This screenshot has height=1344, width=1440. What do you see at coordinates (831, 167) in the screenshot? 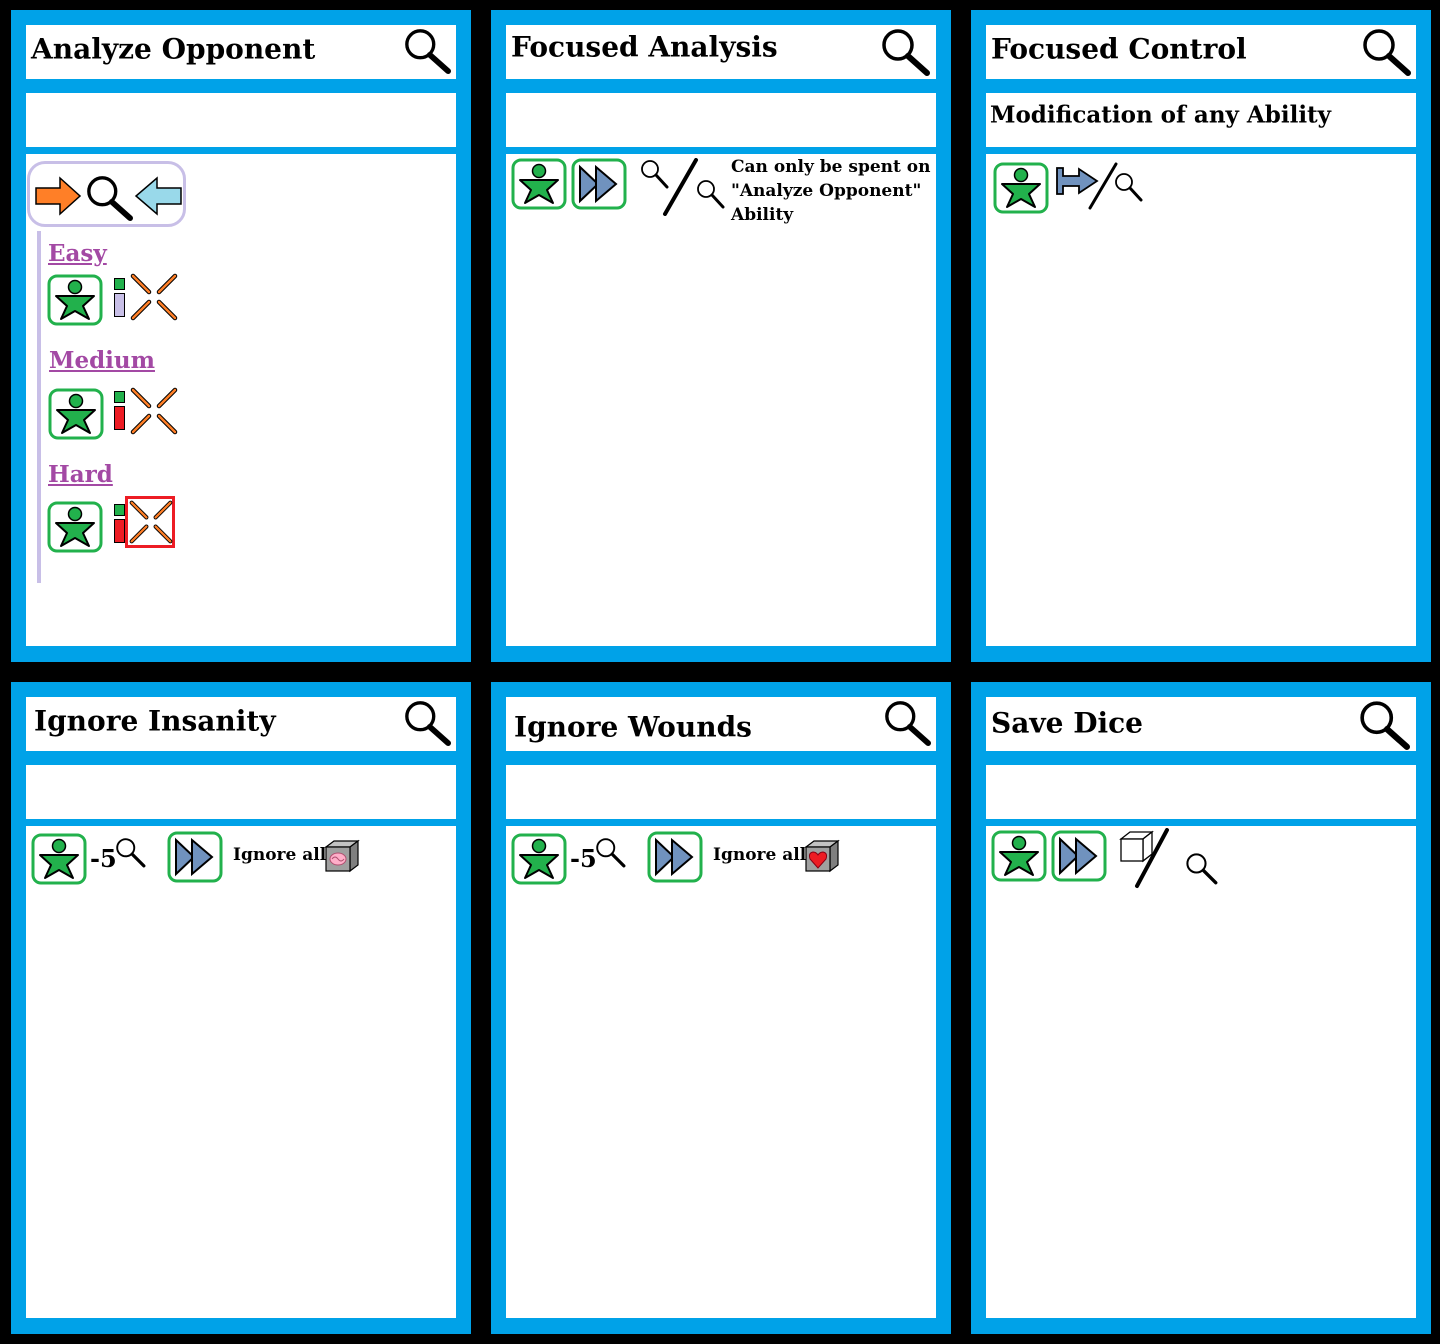
I see `card-text-line: Can only be spent on` at bounding box center [831, 167].